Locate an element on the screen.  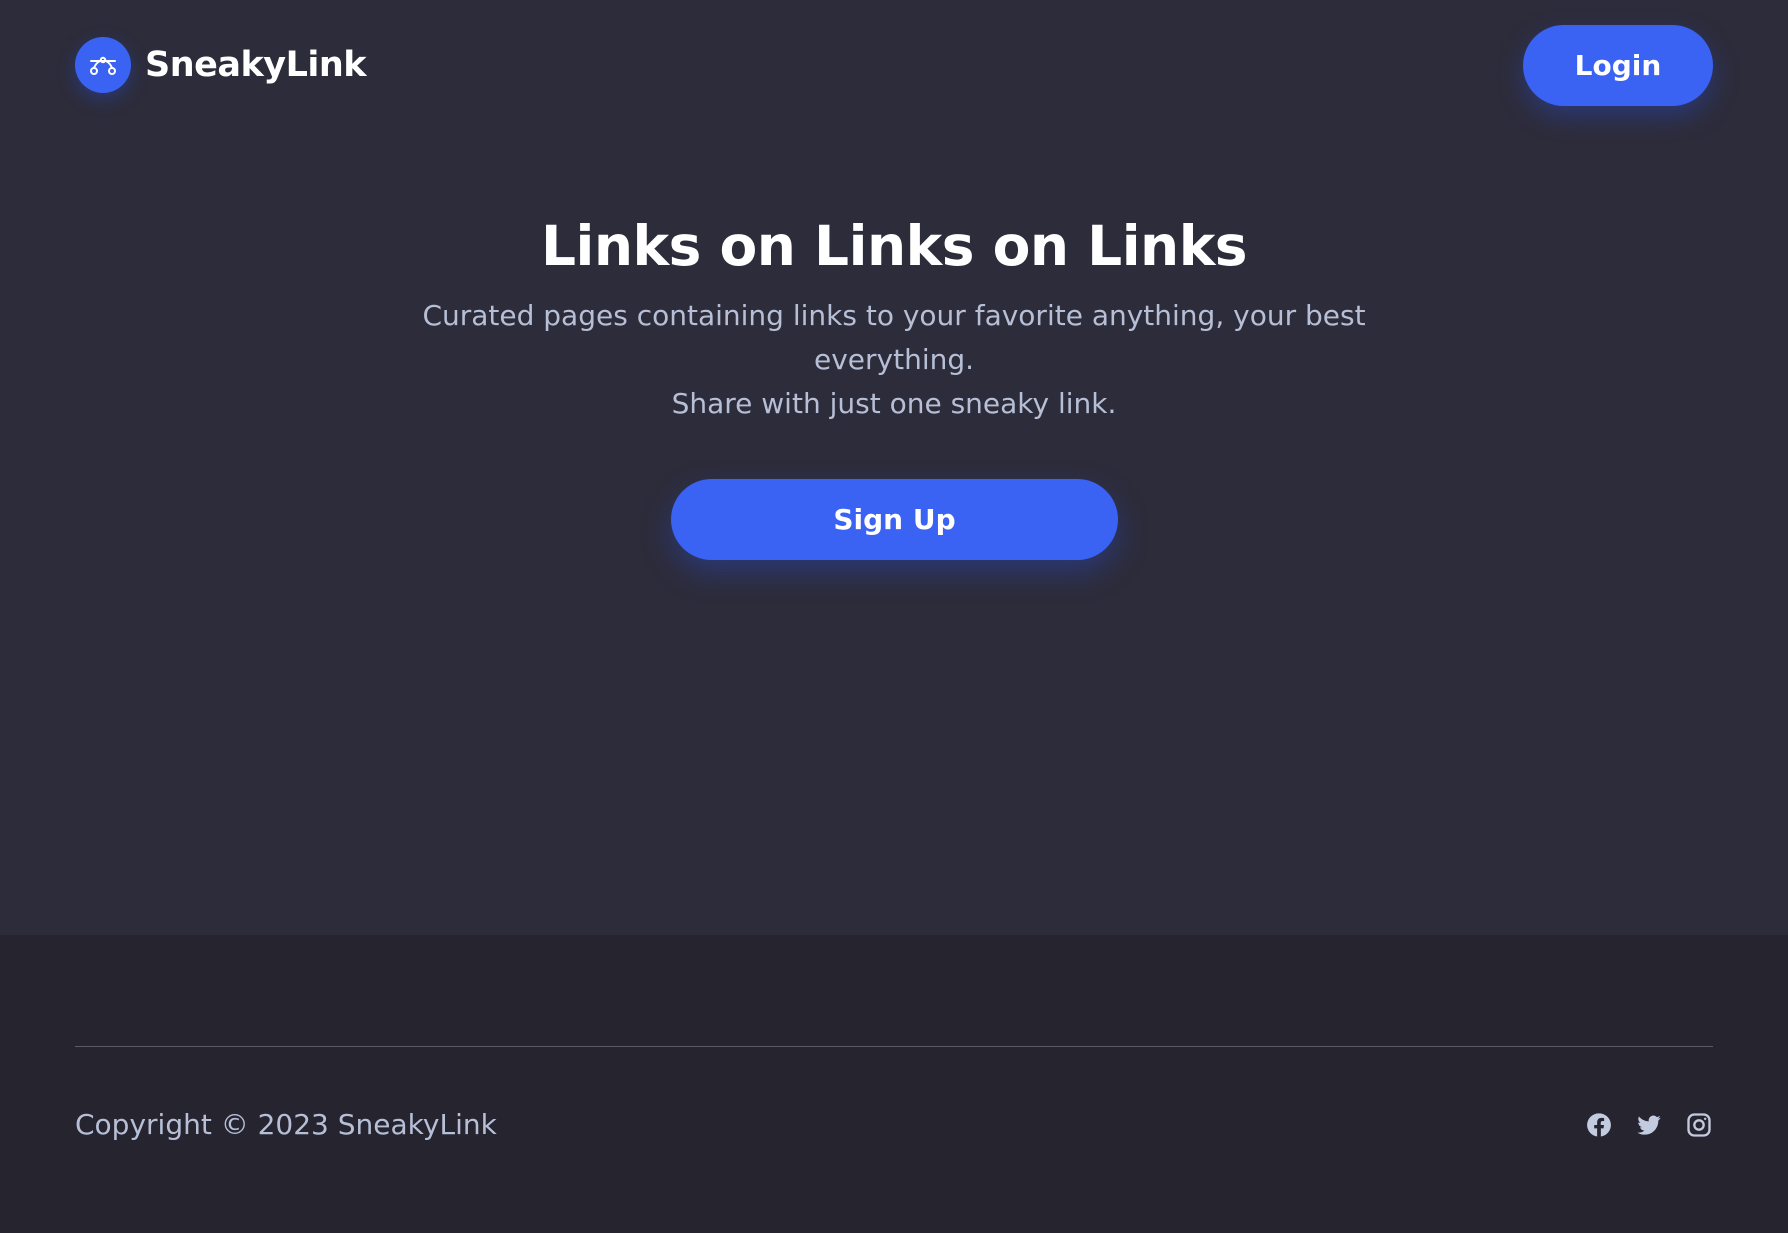
signup-button: Sign Up is located at coordinates (894, 519).